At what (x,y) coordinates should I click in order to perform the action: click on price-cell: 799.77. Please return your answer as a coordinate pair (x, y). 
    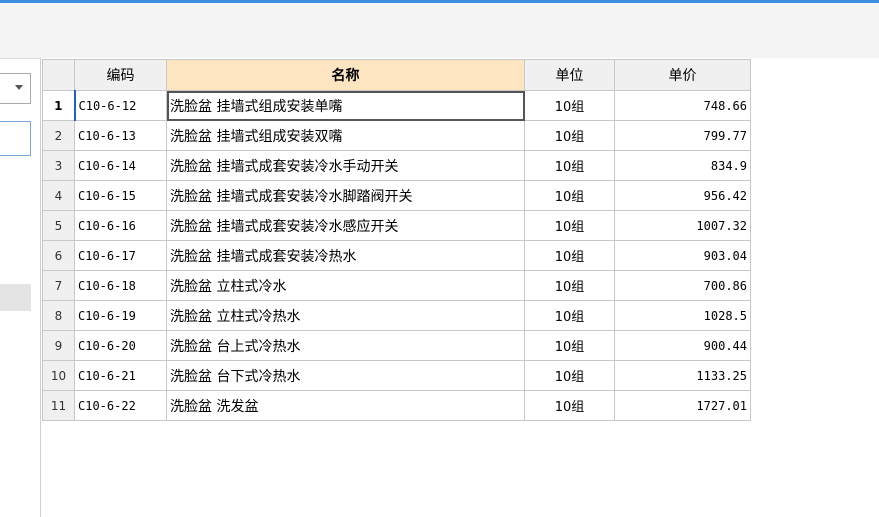
    Looking at the image, I should click on (682, 135).